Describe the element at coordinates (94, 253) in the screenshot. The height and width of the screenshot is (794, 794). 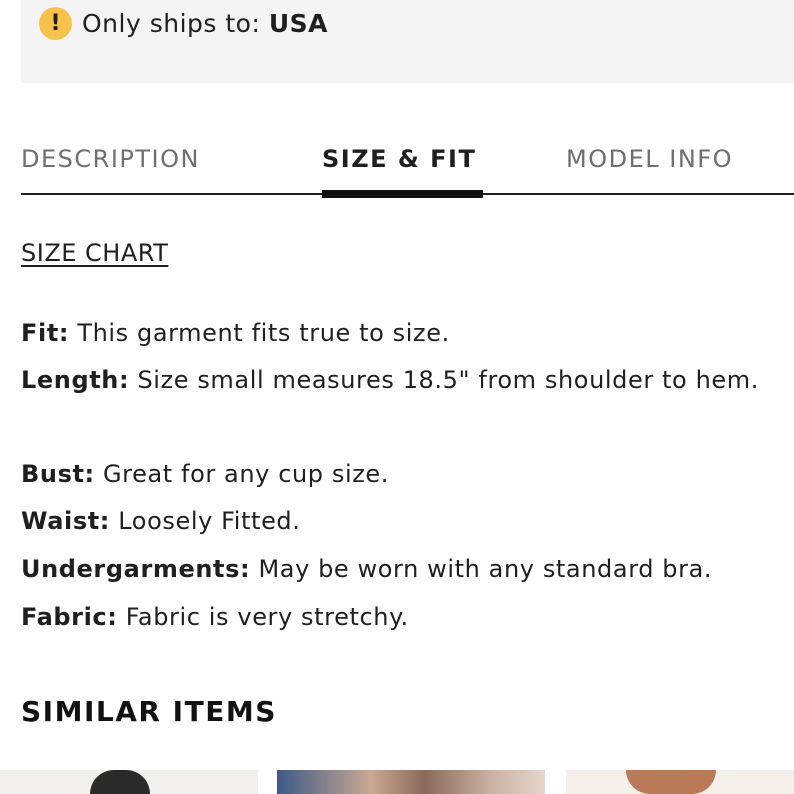
I see `size-chart-link: SIZE CHART` at that location.